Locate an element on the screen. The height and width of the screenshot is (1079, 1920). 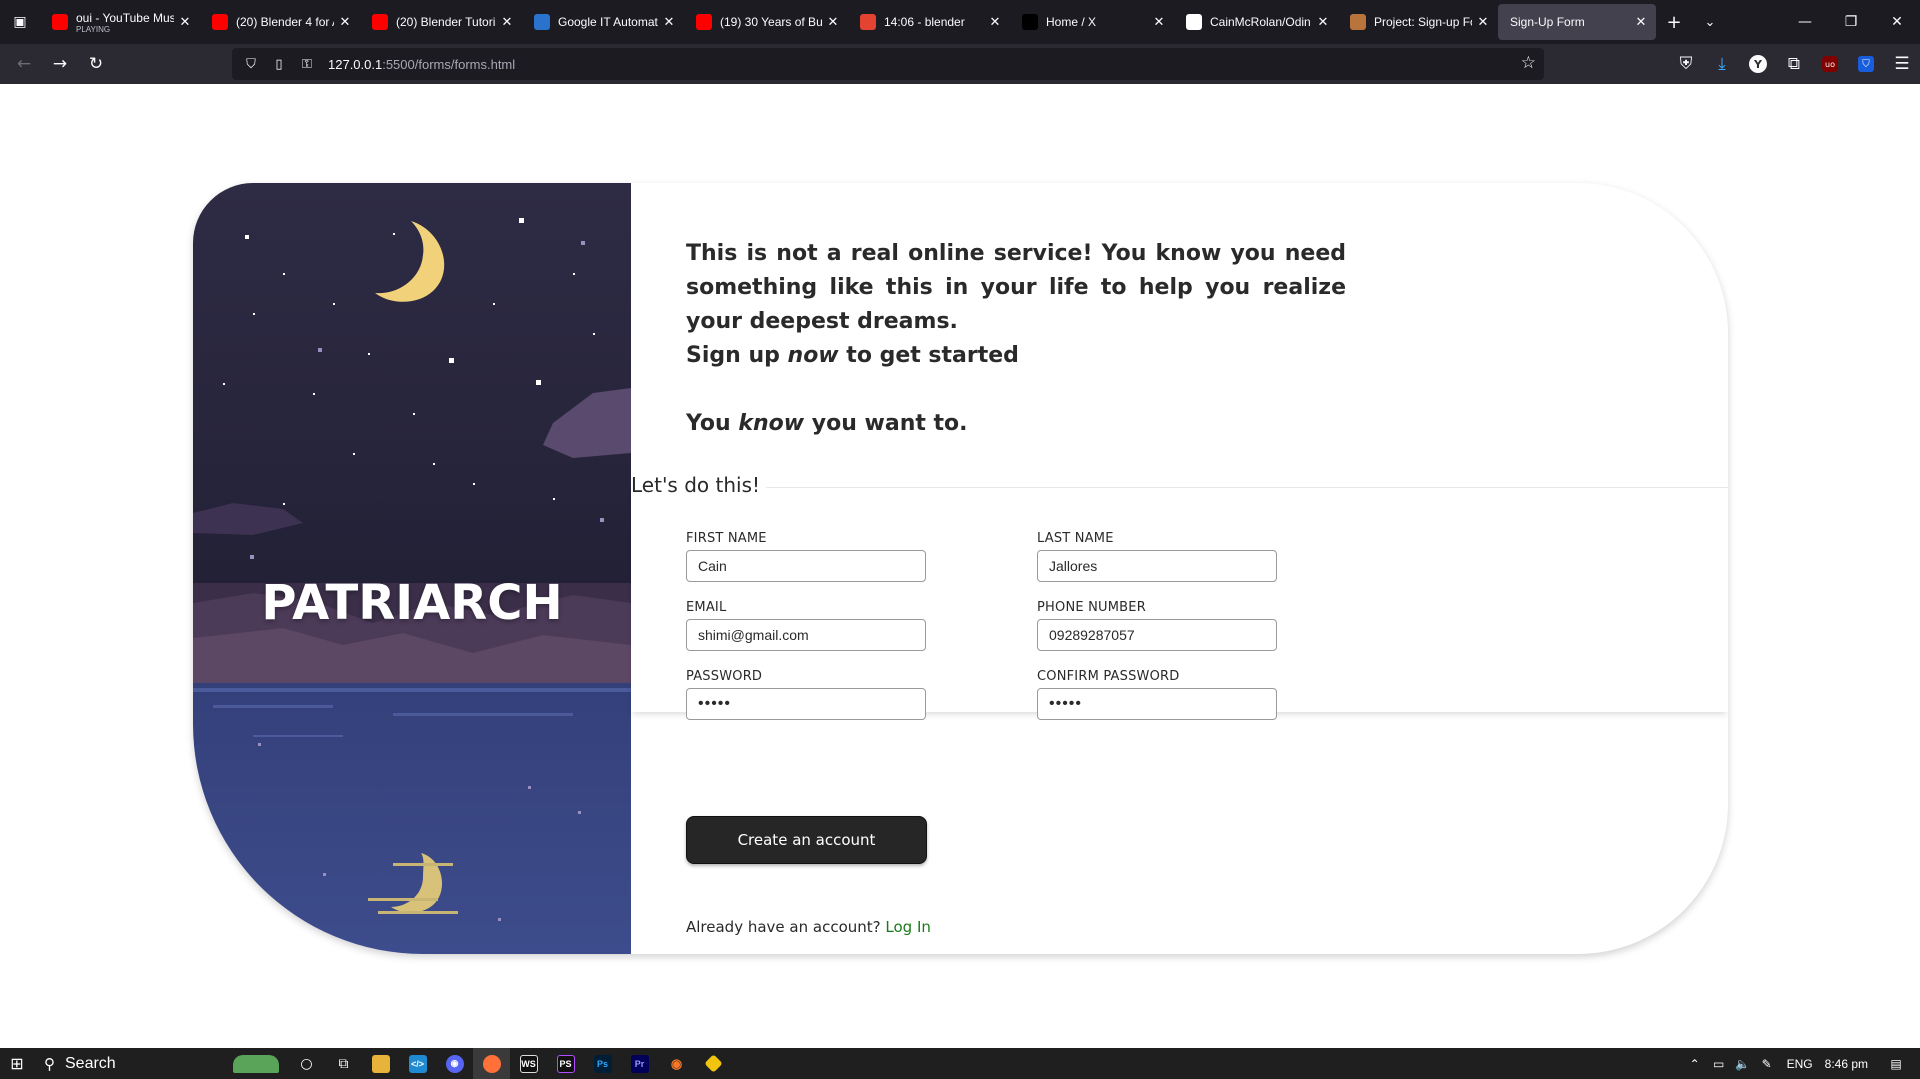
tab-9: Project: Sign-up Fo ✕ is located at coordinates (1418, 22).